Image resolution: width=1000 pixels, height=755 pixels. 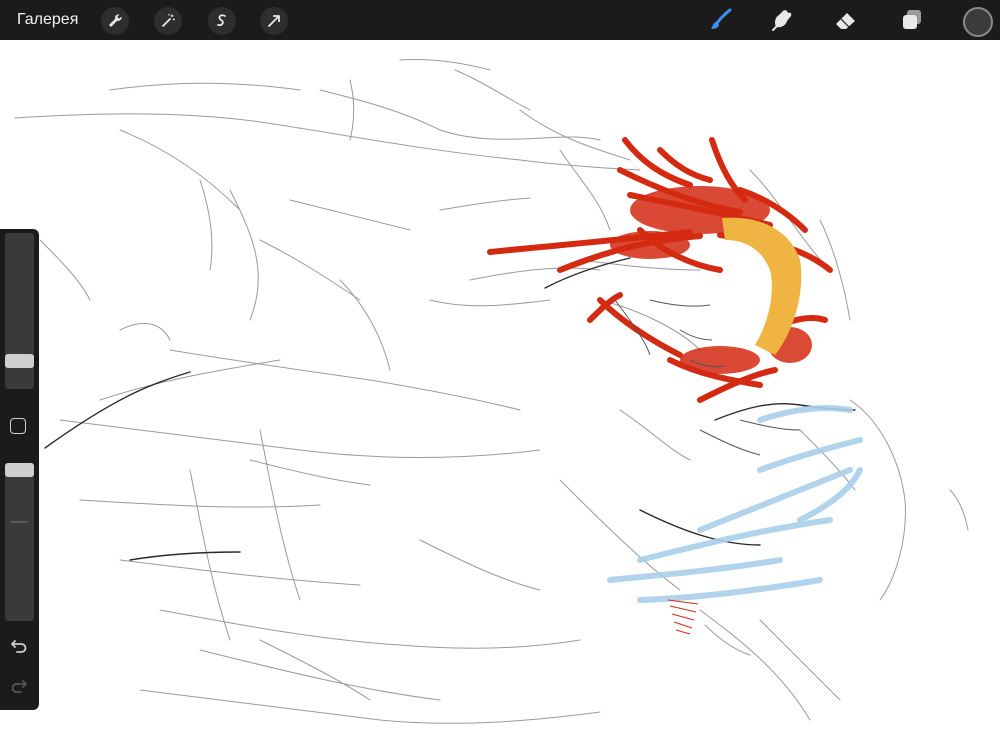 I want to click on eraser-icon, so click(x=845, y=21).